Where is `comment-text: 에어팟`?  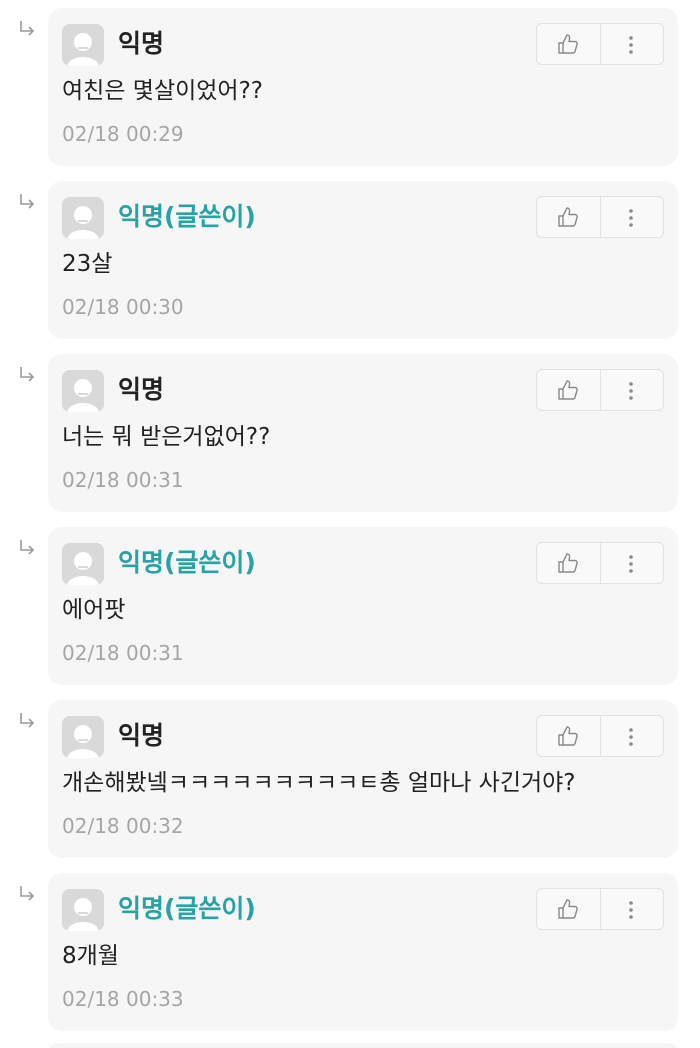
comment-text: 에어팟 is located at coordinates (94, 610).